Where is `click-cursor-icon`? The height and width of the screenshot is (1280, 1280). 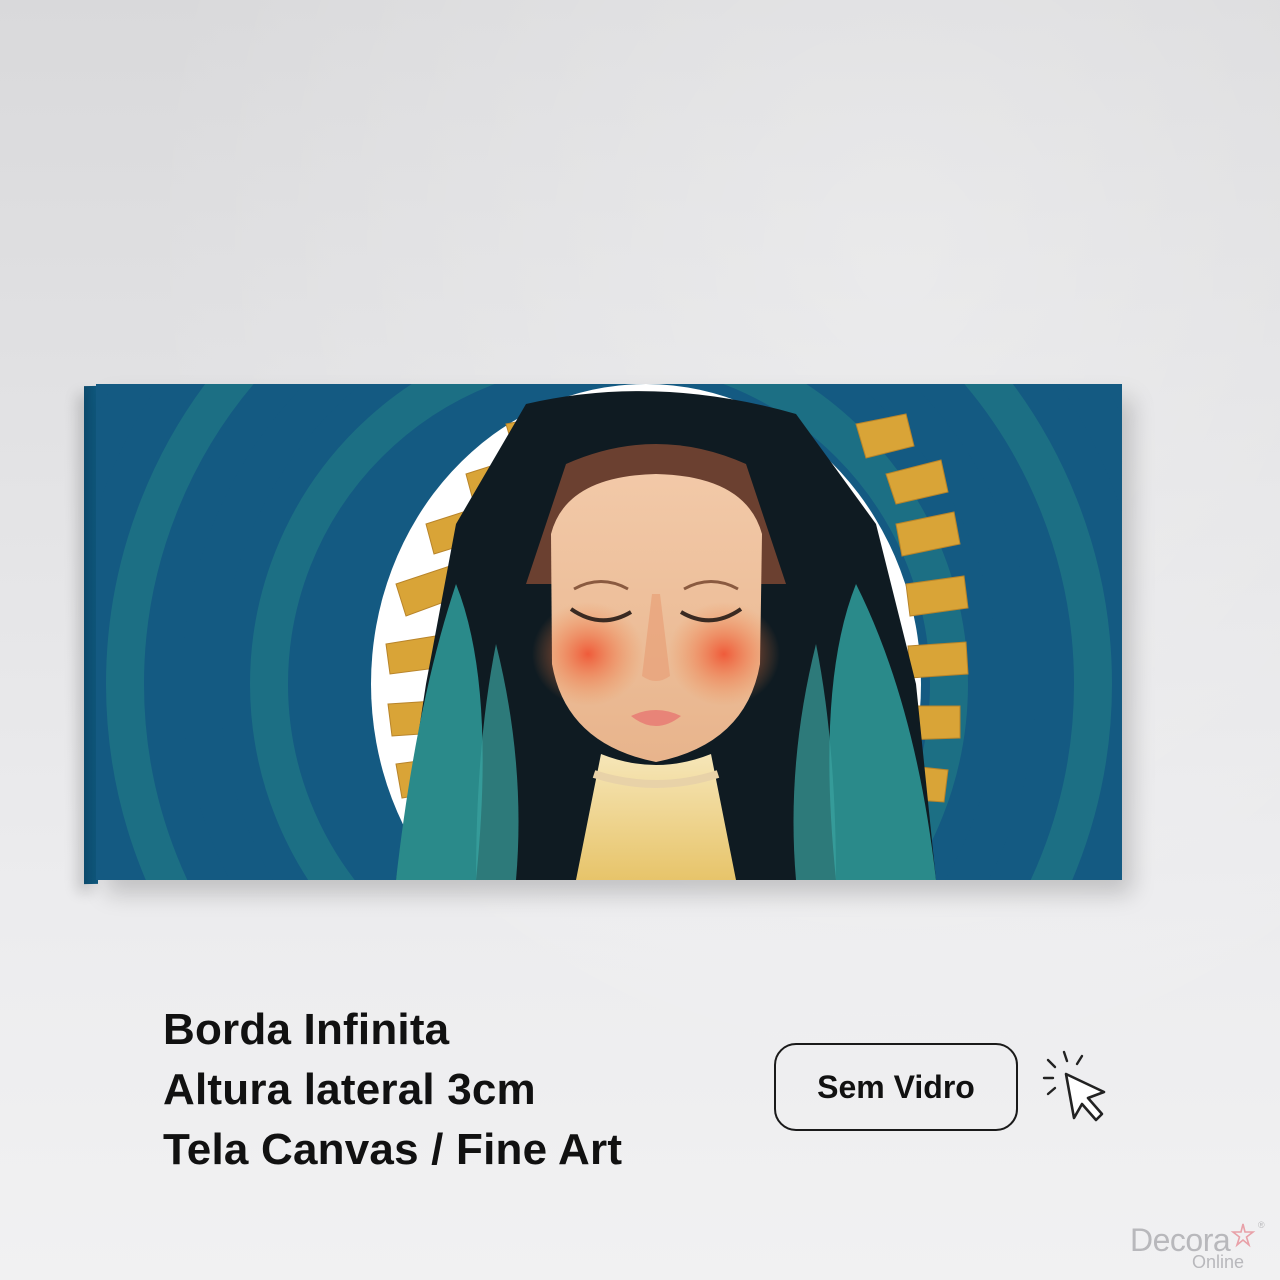 click-cursor-icon is located at coordinates (1074, 1086).